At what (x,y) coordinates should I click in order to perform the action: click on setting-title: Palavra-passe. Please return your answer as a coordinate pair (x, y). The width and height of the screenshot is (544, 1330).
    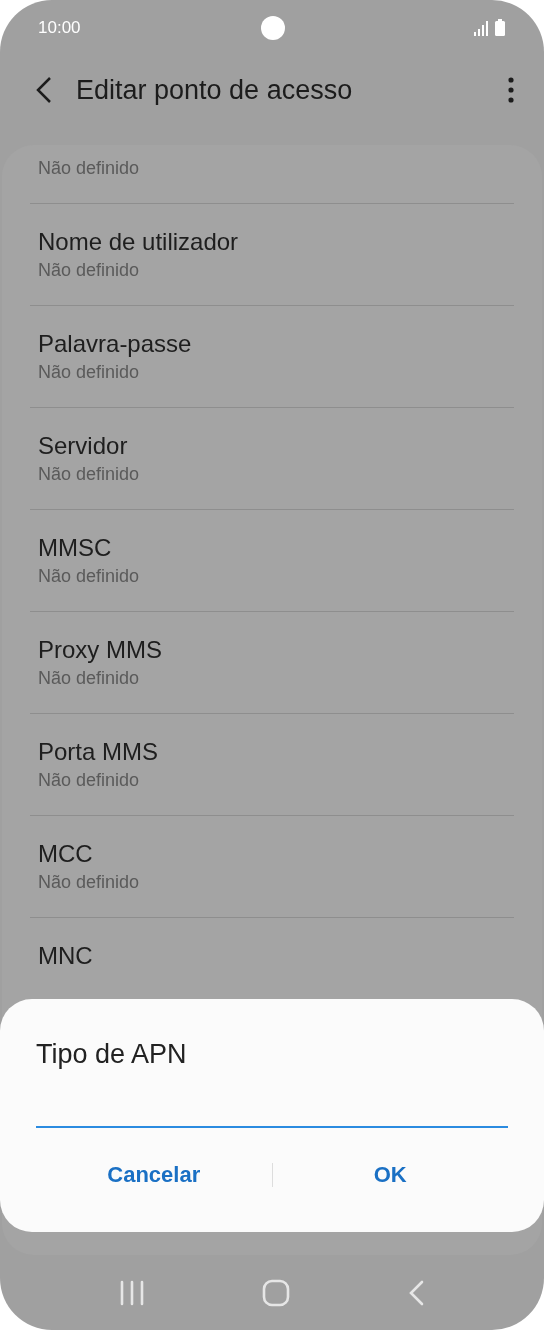
    Looking at the image, I should click on (272, 344).